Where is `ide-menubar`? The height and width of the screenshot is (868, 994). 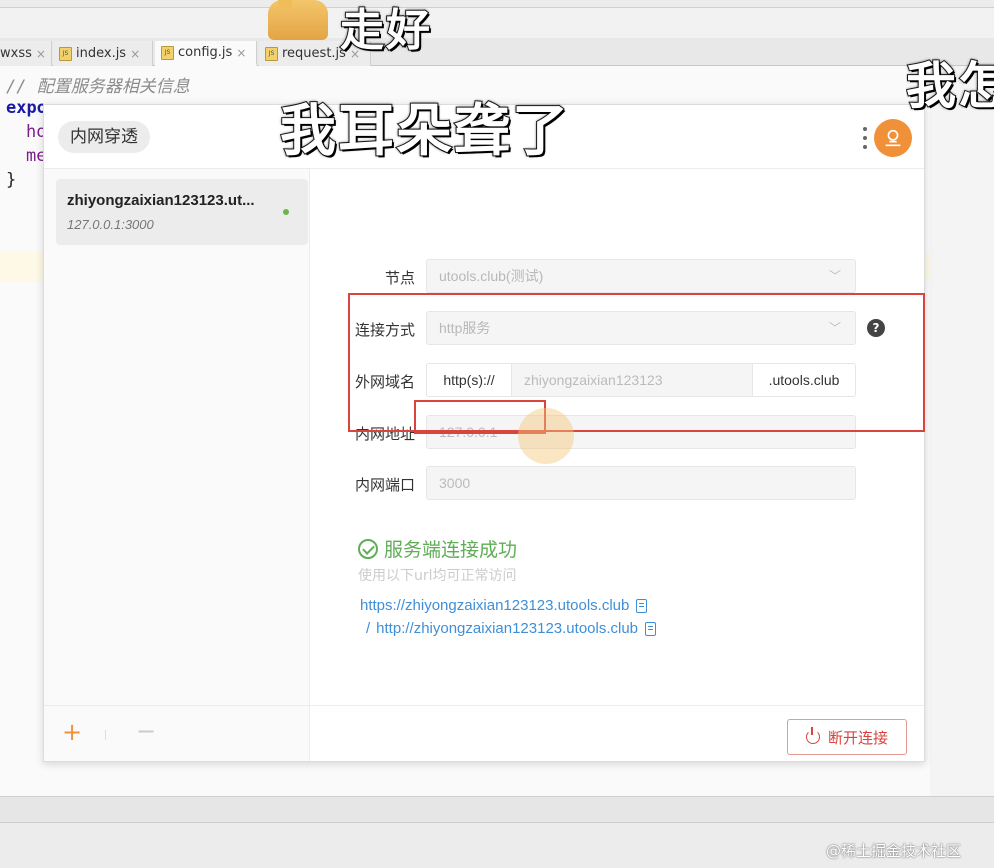
ide-menubar is located at coordinates (497, 4).